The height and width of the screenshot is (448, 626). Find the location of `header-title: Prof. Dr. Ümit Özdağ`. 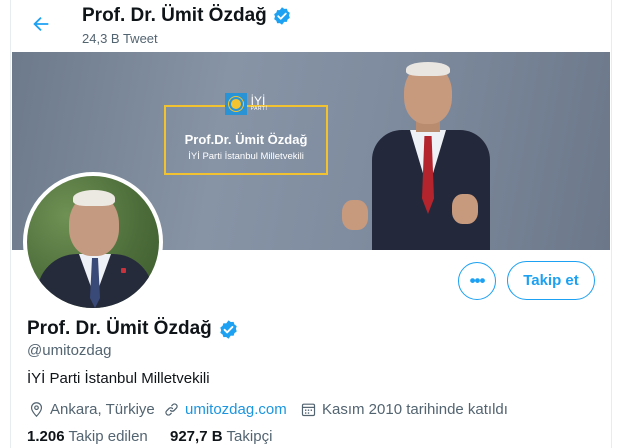

header-title: Prof. Dr. Ümit Özdağ is located at coordinates (187, 16).